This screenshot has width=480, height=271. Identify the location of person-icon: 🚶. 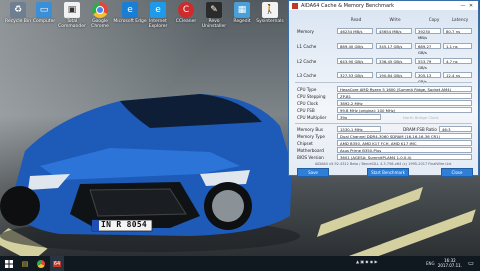
(270, 10).